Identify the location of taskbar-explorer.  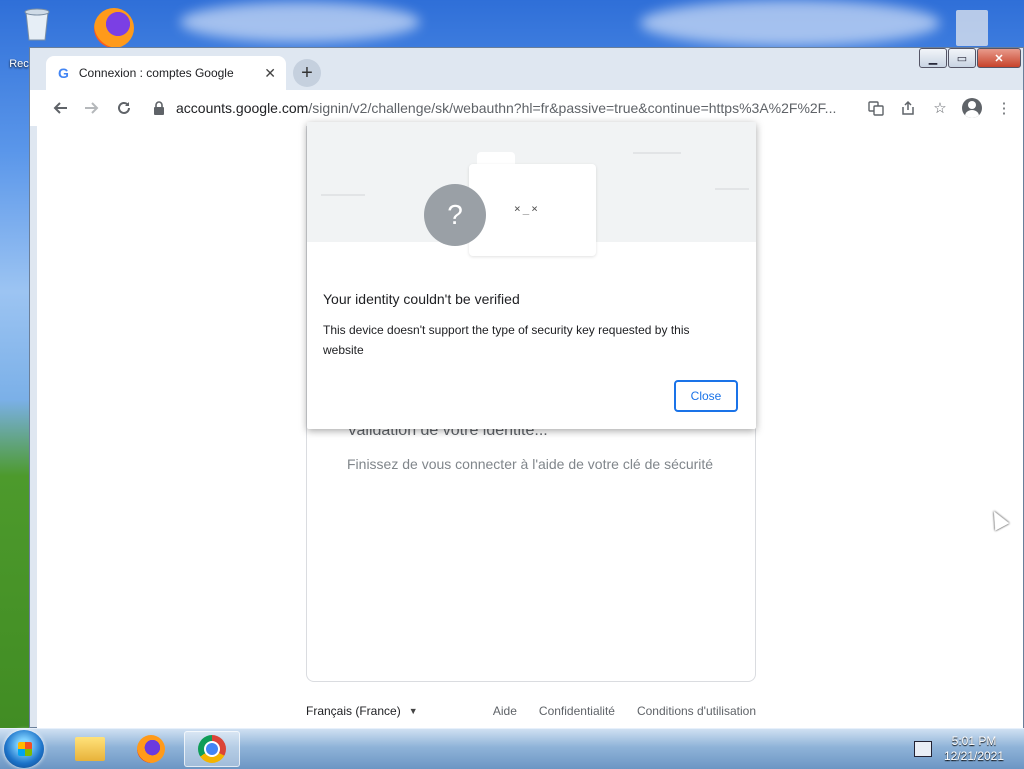
(90, 749).